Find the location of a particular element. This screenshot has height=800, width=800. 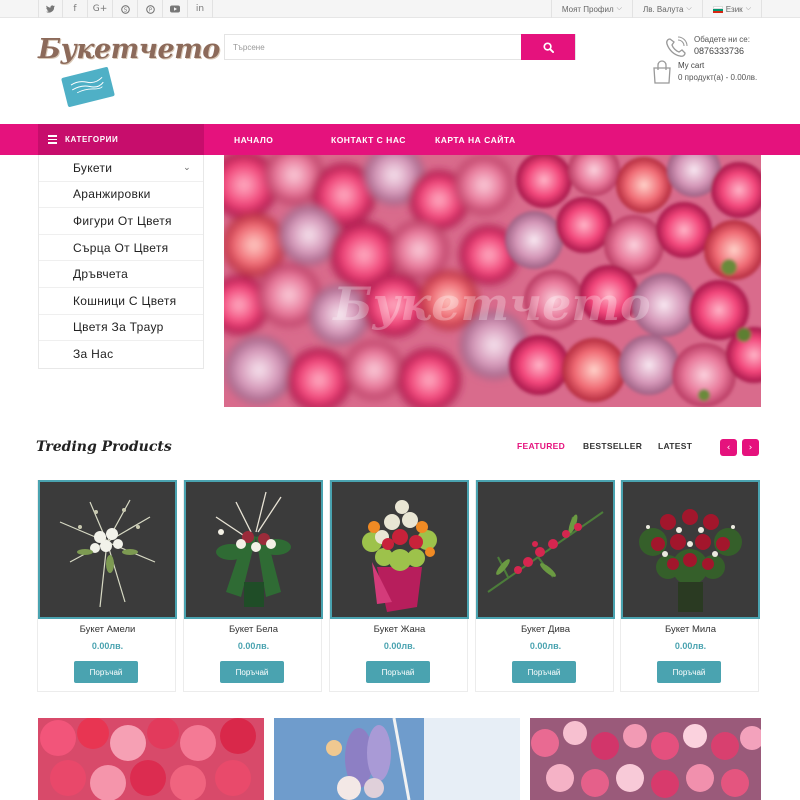

next-arrow-button: › is located at coordinates (750, 447).